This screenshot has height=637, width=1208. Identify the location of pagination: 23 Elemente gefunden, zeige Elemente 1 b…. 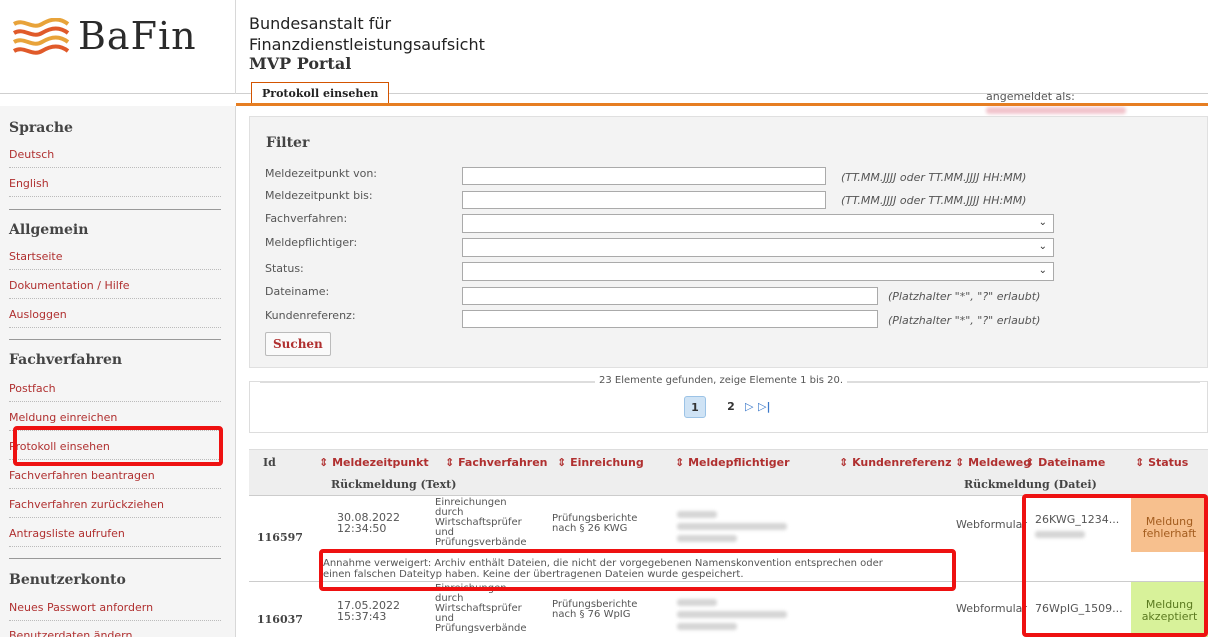
(728, 404).